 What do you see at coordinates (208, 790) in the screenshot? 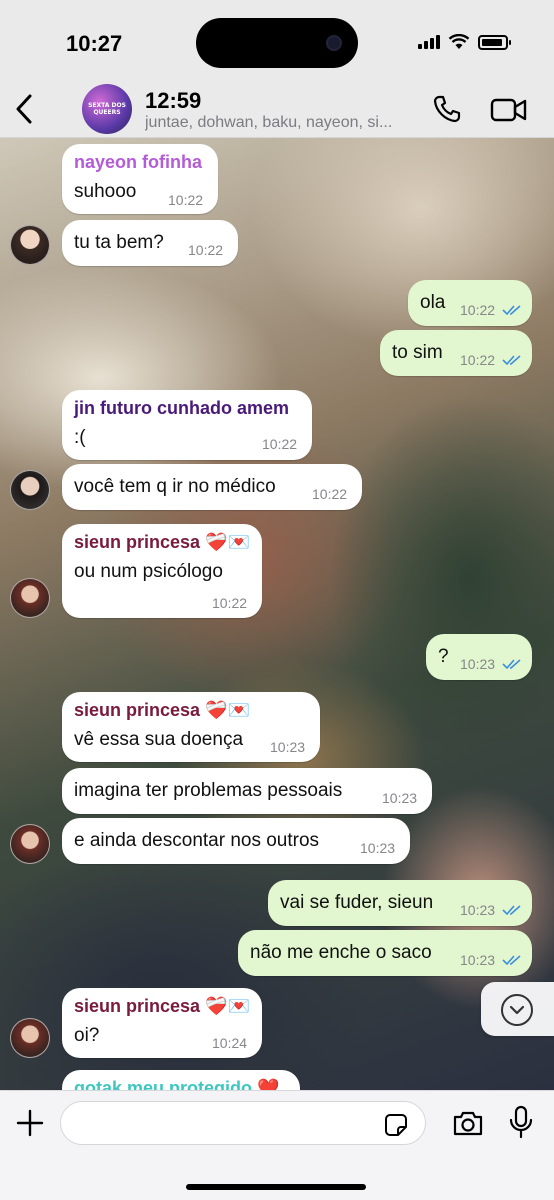
I see `message-text: imagina ter problemas pessoais` at bounding box center [208, 790].